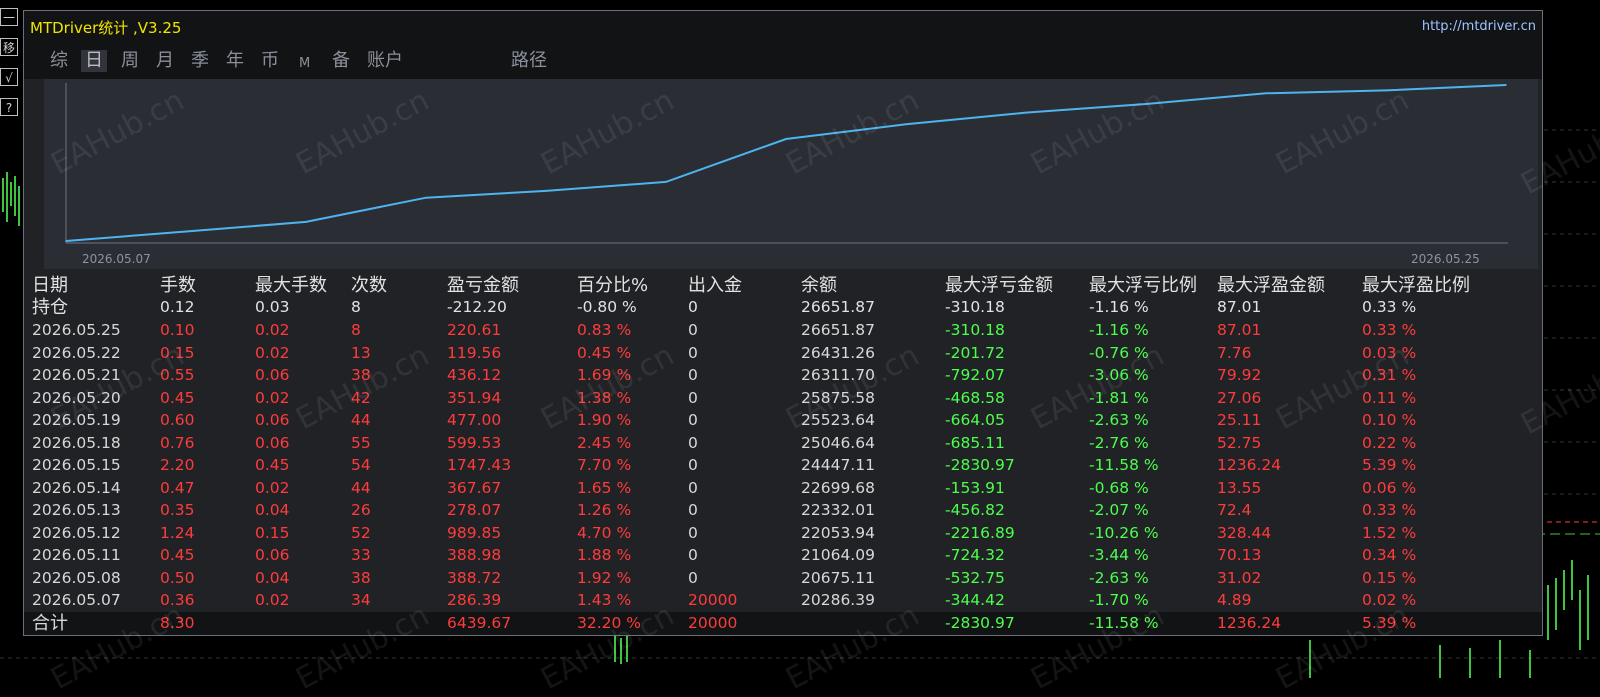 The height and width of the screenshot is (697, 1600). What do you see at coordinates (76, 420) in the screenshot?
I see `row-date: 2026.05.19` at bounding box center [76, 420].